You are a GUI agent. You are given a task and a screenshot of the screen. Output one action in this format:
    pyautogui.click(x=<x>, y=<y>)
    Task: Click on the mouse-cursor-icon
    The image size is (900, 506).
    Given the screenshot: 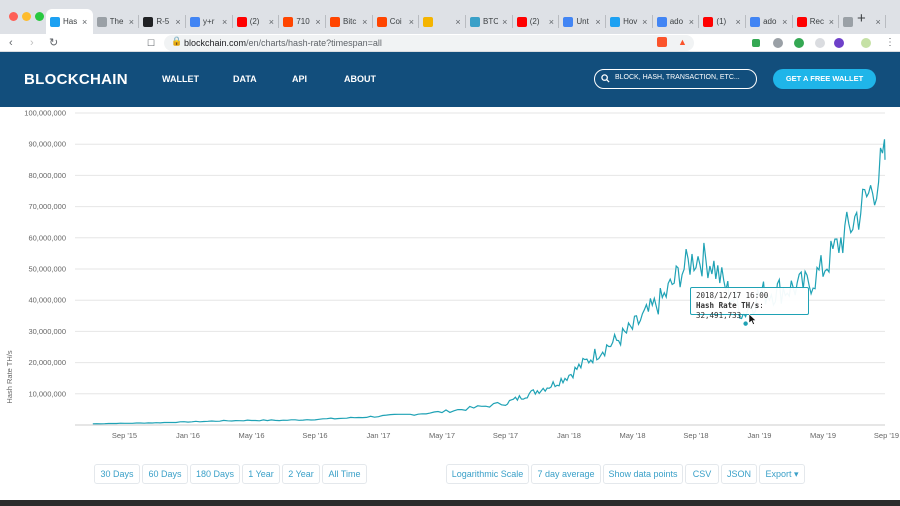 What is the action you would take?
    pyautogui.click(x=753, y=319)
    